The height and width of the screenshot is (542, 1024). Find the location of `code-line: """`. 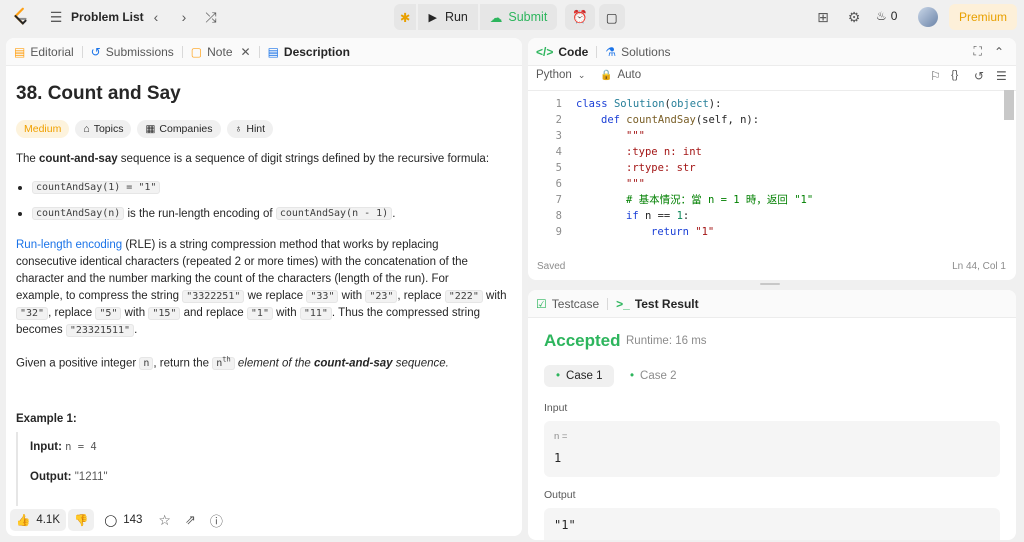

code-line: """ is located at coordinates (635, 136).